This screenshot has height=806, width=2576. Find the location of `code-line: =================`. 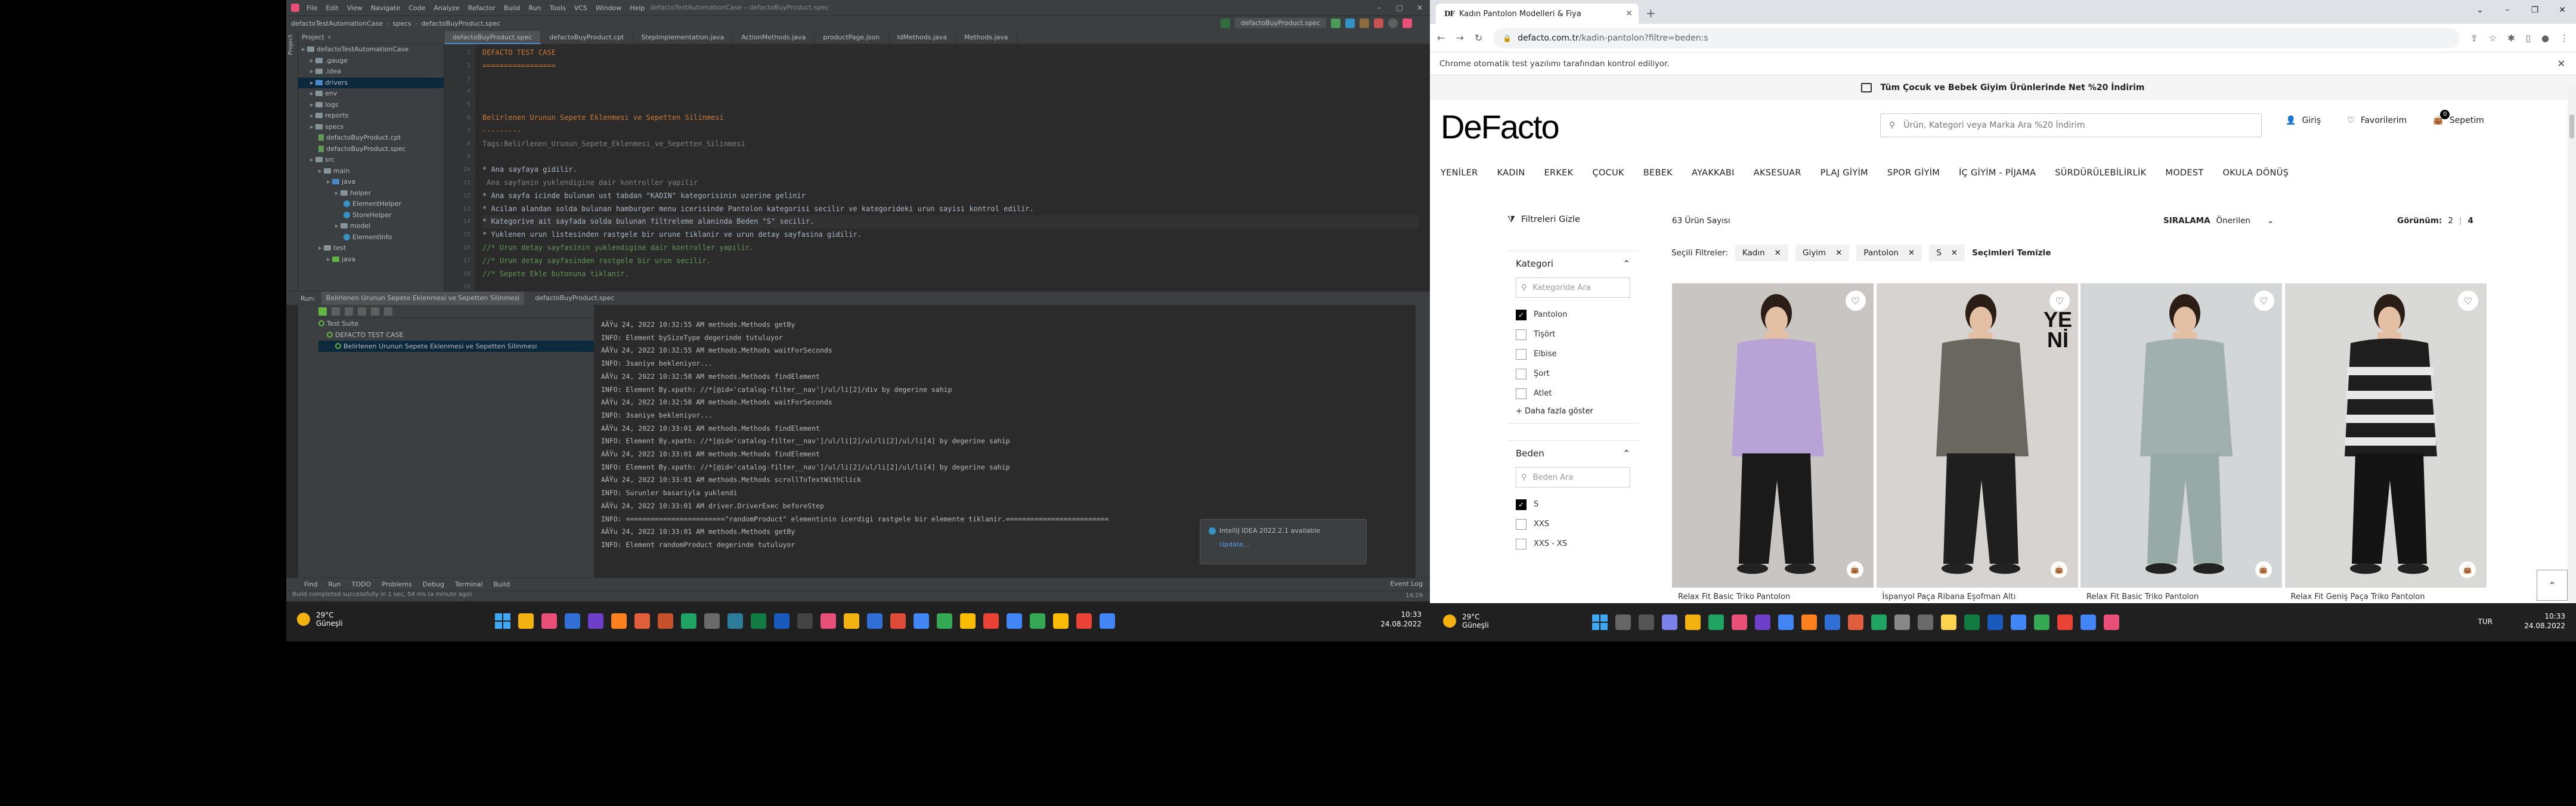

code-line: ================= is located at coordinates (950, 66).